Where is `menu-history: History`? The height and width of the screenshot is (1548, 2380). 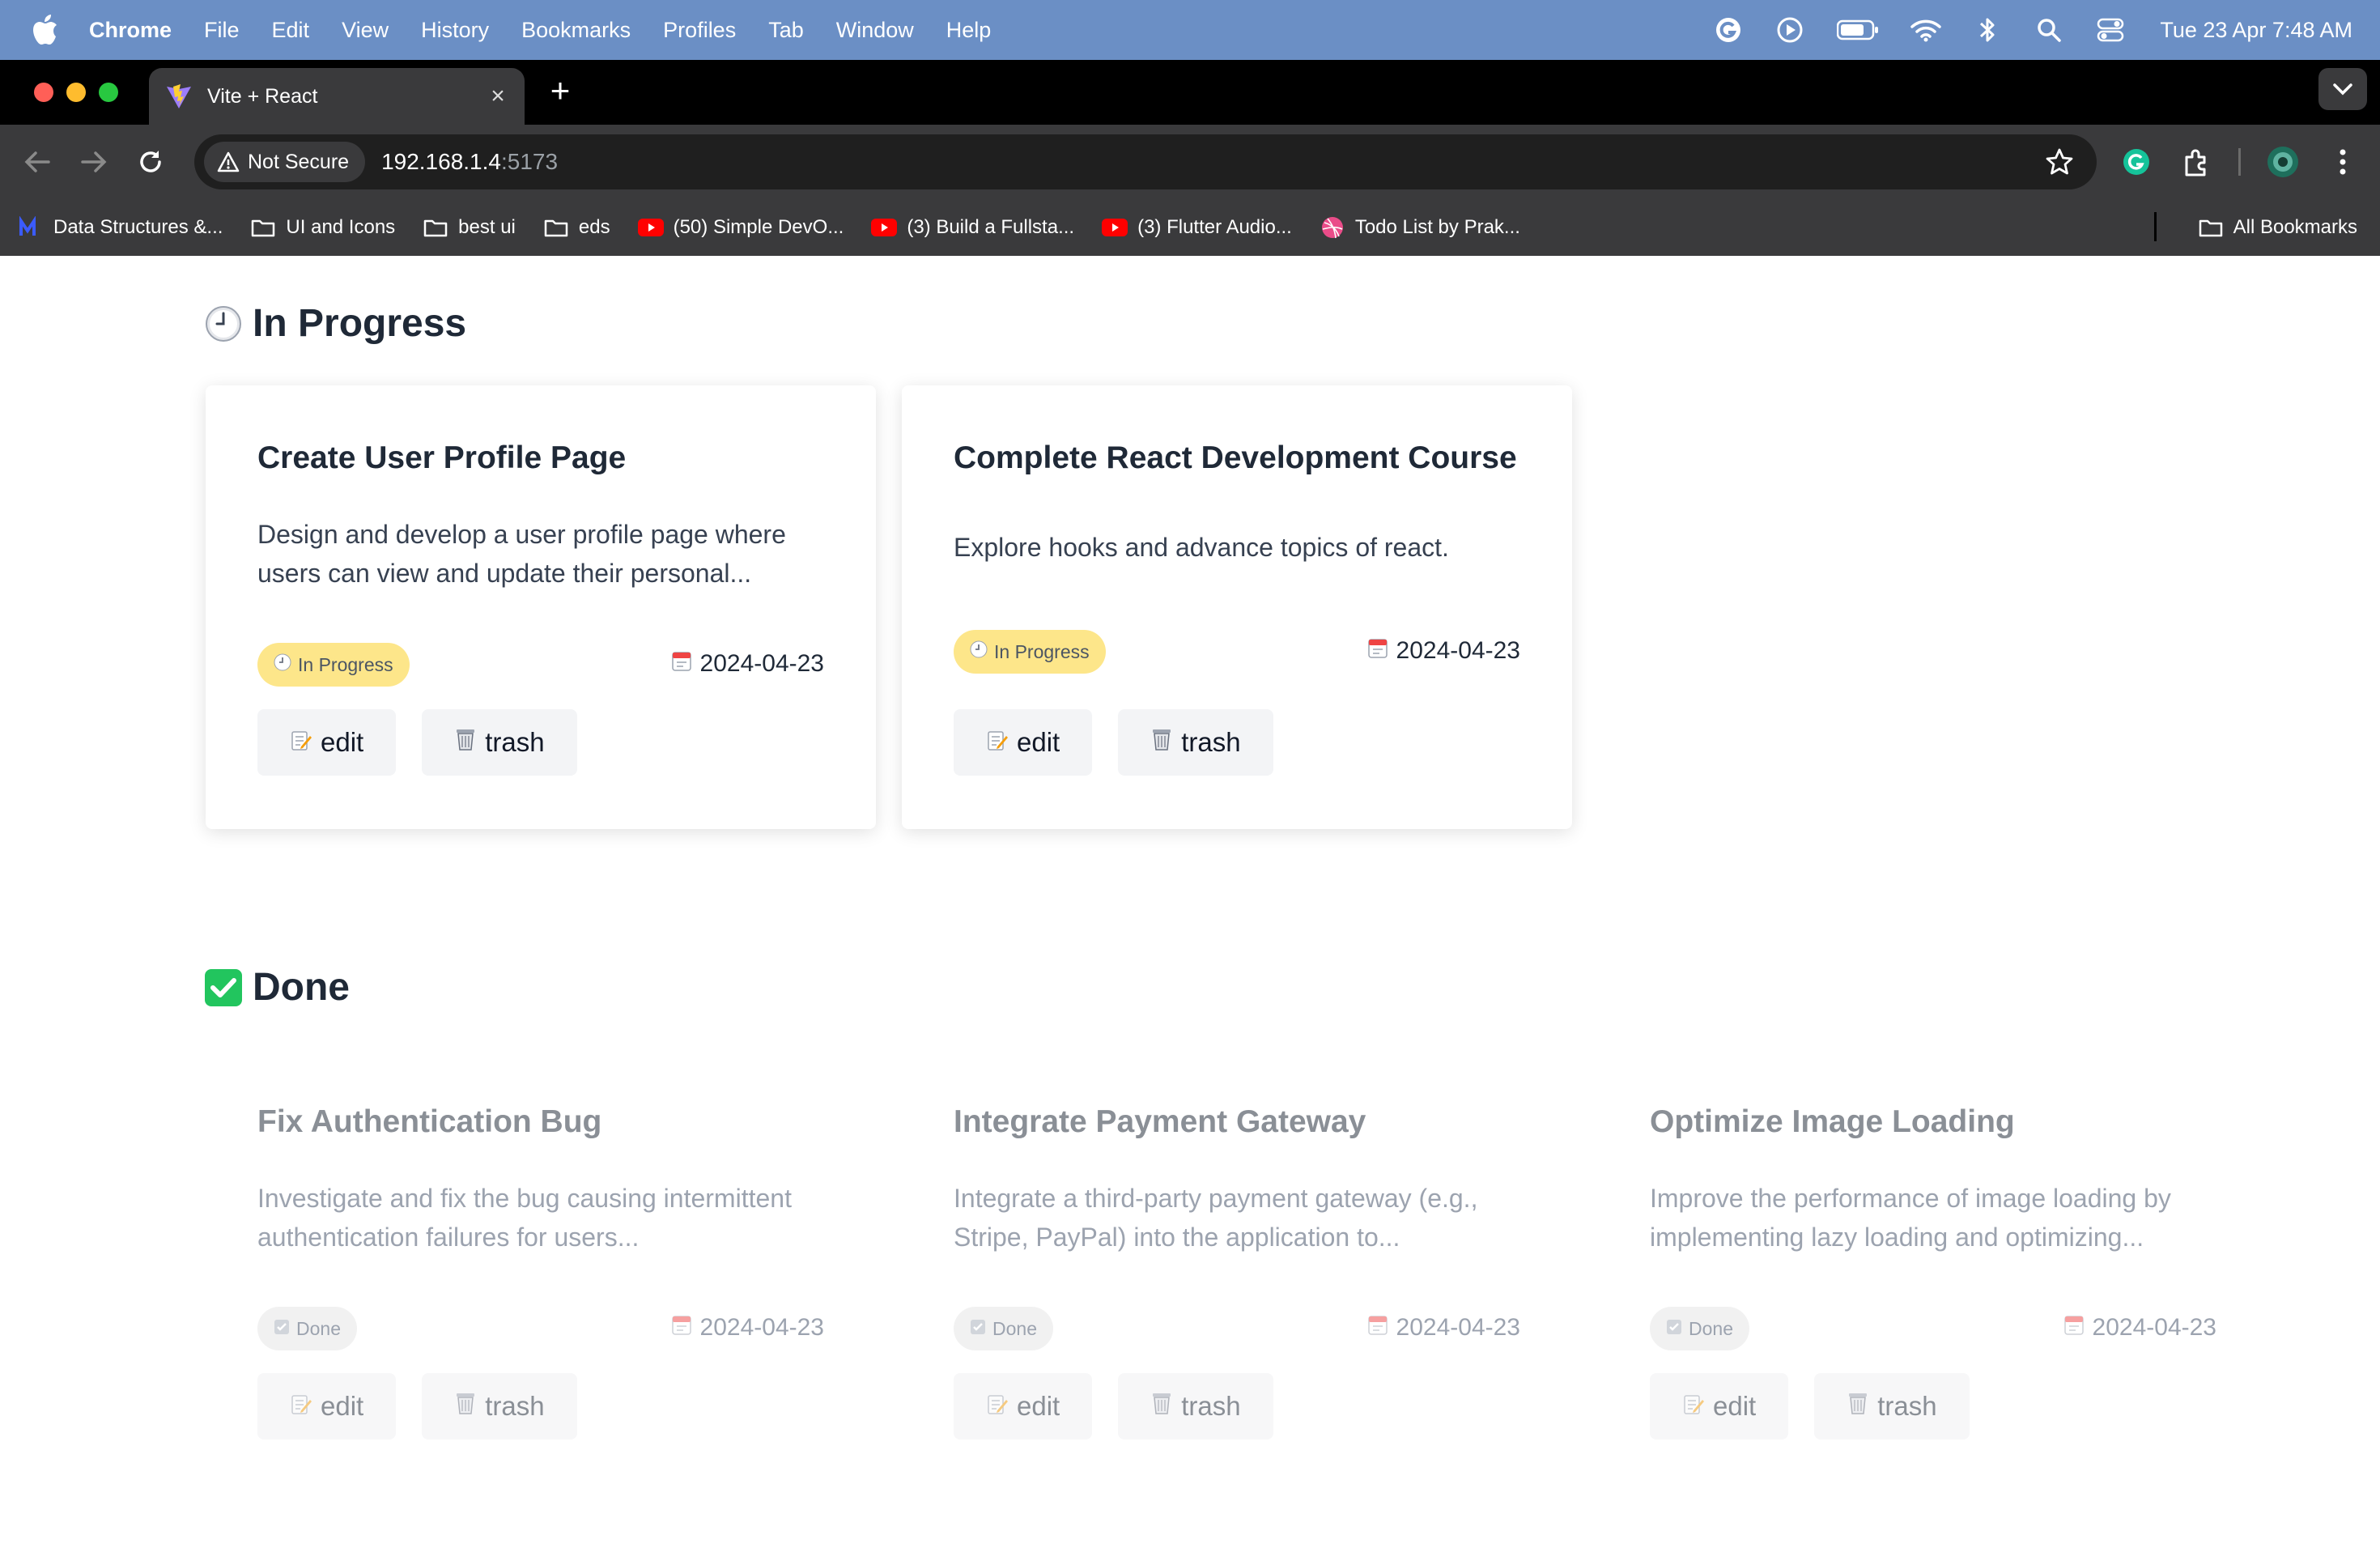 menu-history: History is located at coordinates (455, 31).